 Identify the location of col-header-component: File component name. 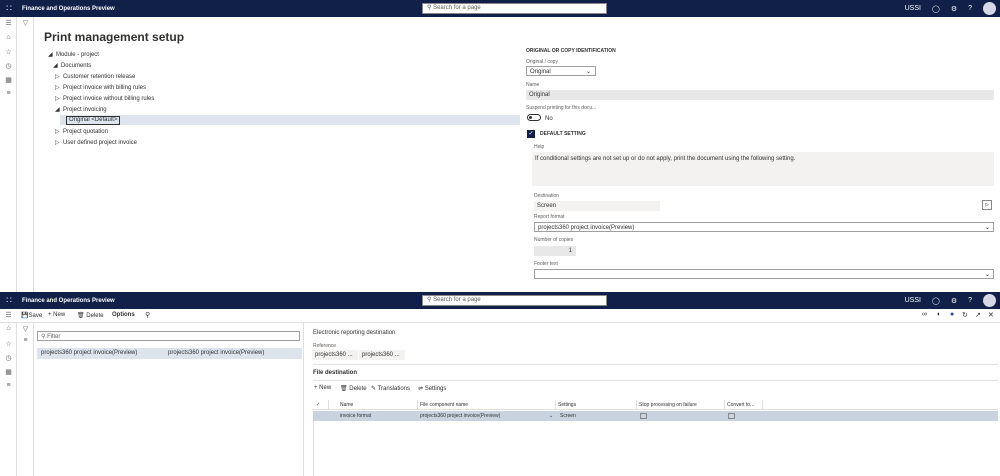
(444, 405).